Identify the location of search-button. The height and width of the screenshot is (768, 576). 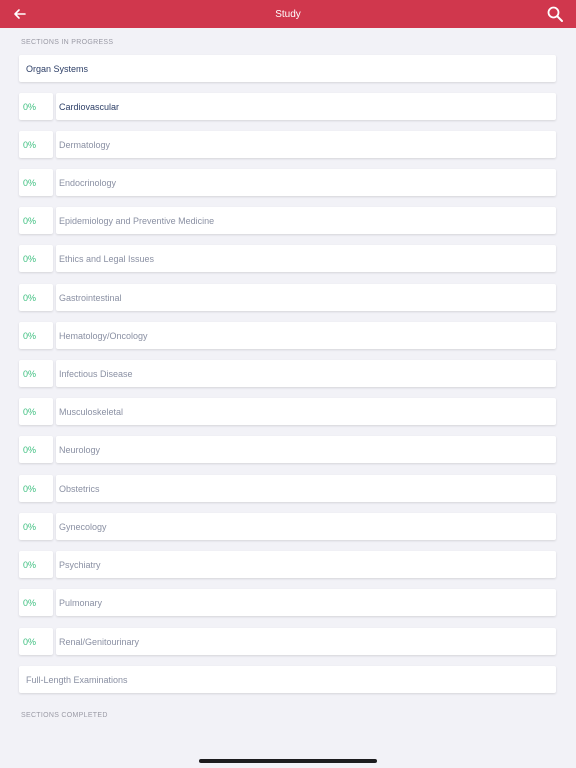
(555, 14).